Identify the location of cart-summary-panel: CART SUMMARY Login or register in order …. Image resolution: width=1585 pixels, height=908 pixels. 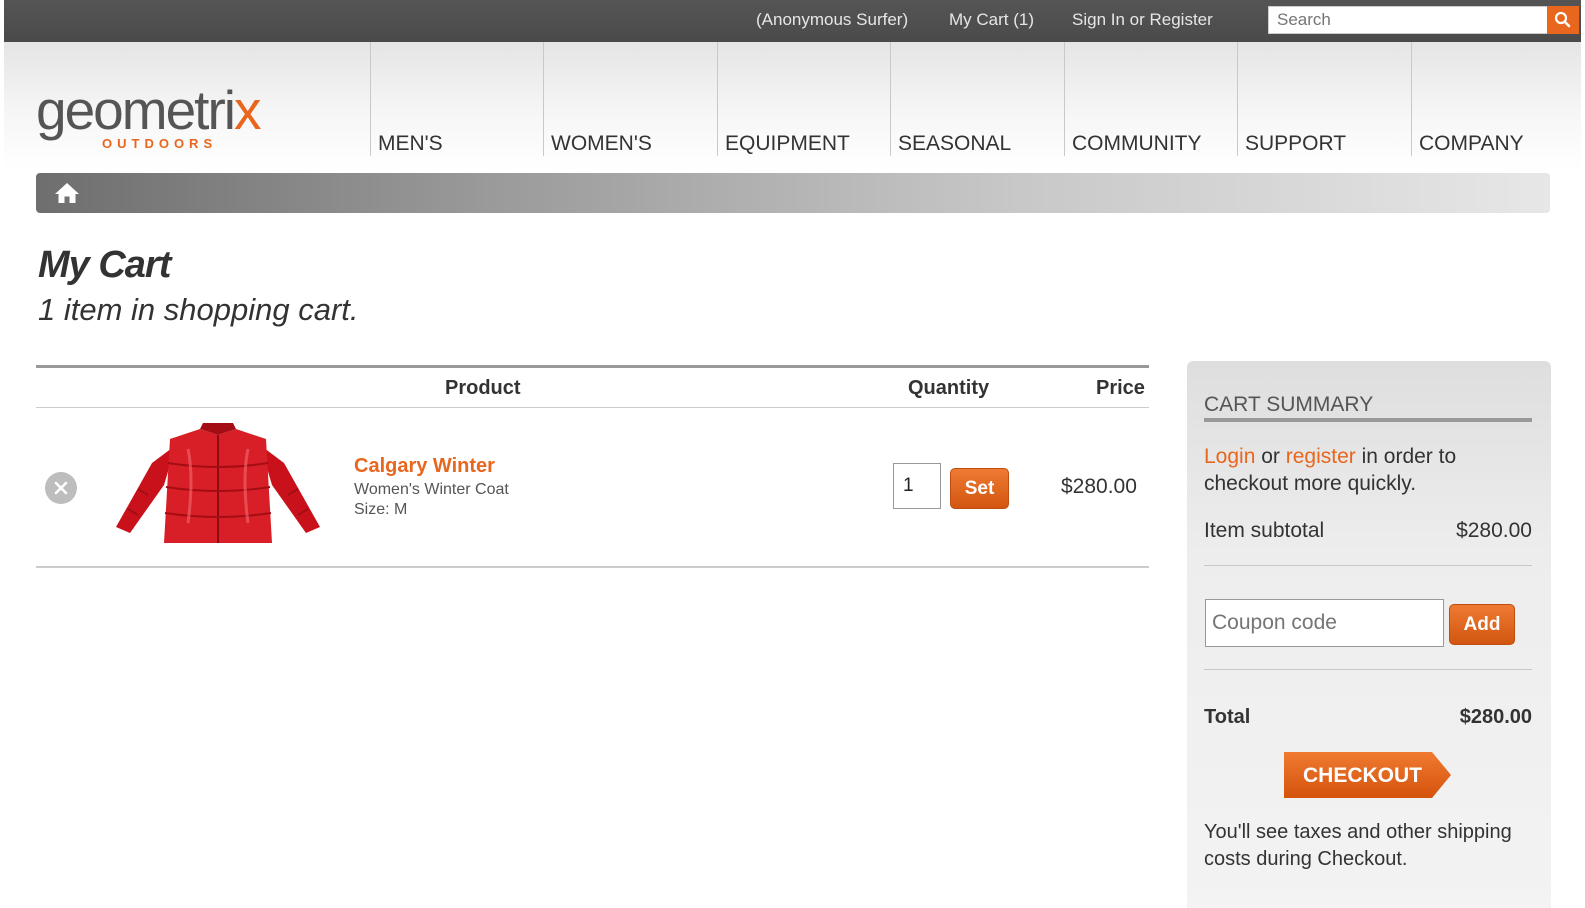
(1369, 634).